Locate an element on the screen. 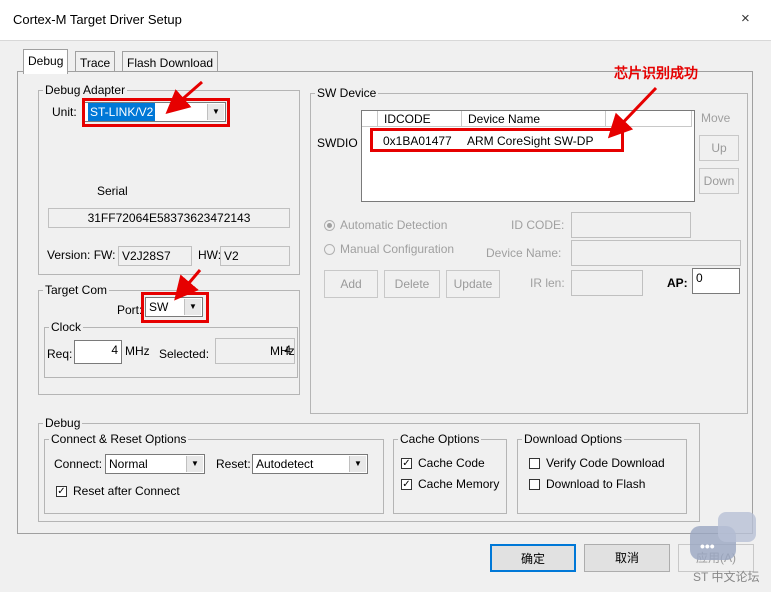 The height and width of the screenshot is (592, 771). forum-logo-icon: ••• is located at coordinates (723, 540).